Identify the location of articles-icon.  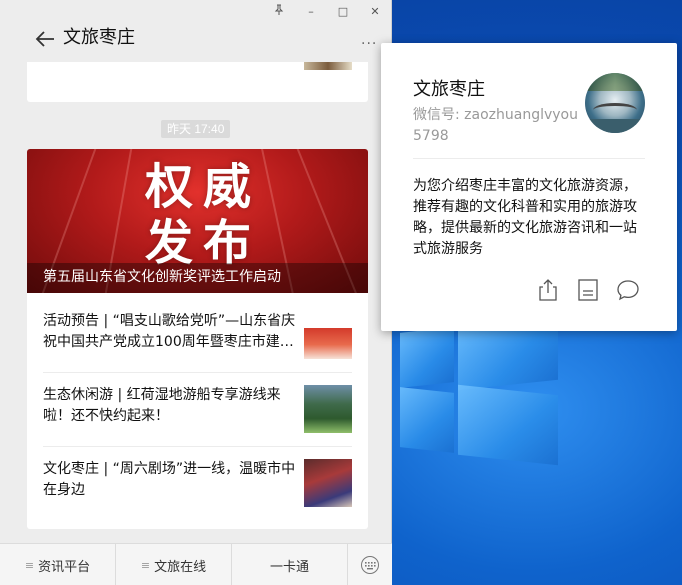
(588, 290).